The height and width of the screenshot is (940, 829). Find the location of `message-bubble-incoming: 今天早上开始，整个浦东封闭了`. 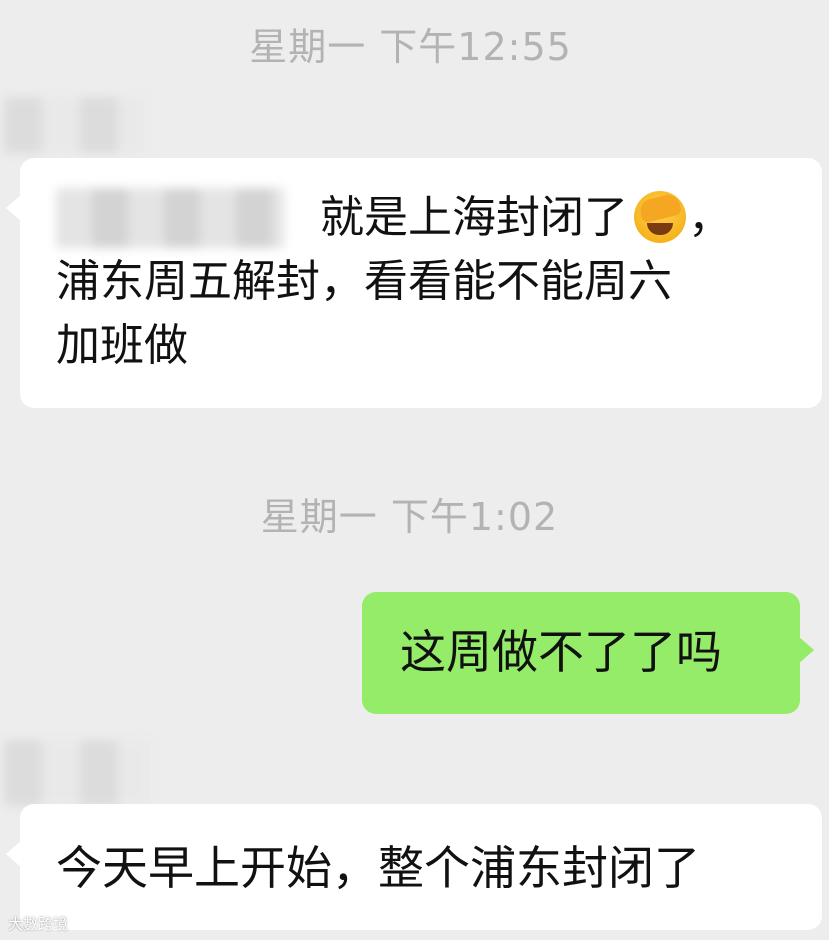

message-bubble-incoming: 今天早上开始，整个浦东封闭了 is located at coordinates (414, 867).